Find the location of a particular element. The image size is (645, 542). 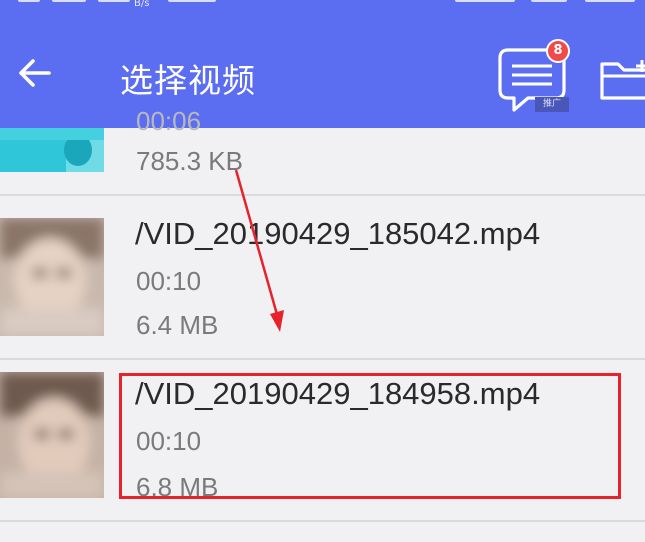

network-speed-unit: B/s is located at coordinates (142, 4).